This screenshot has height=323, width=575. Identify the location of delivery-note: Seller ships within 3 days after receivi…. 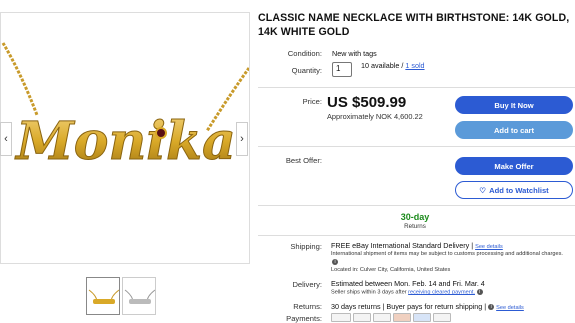
(407, 292).